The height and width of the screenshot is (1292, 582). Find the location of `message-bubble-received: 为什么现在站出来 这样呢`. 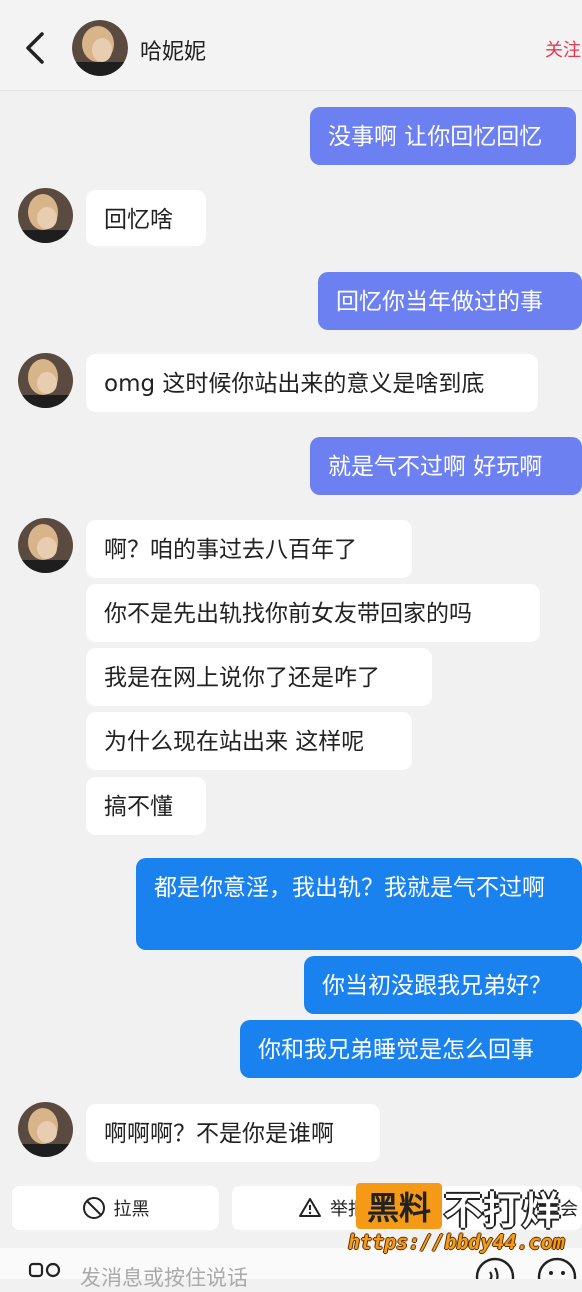

message-bubble-received: 为什么现在站出来 这样呢 is located at coordinates (249, 741).